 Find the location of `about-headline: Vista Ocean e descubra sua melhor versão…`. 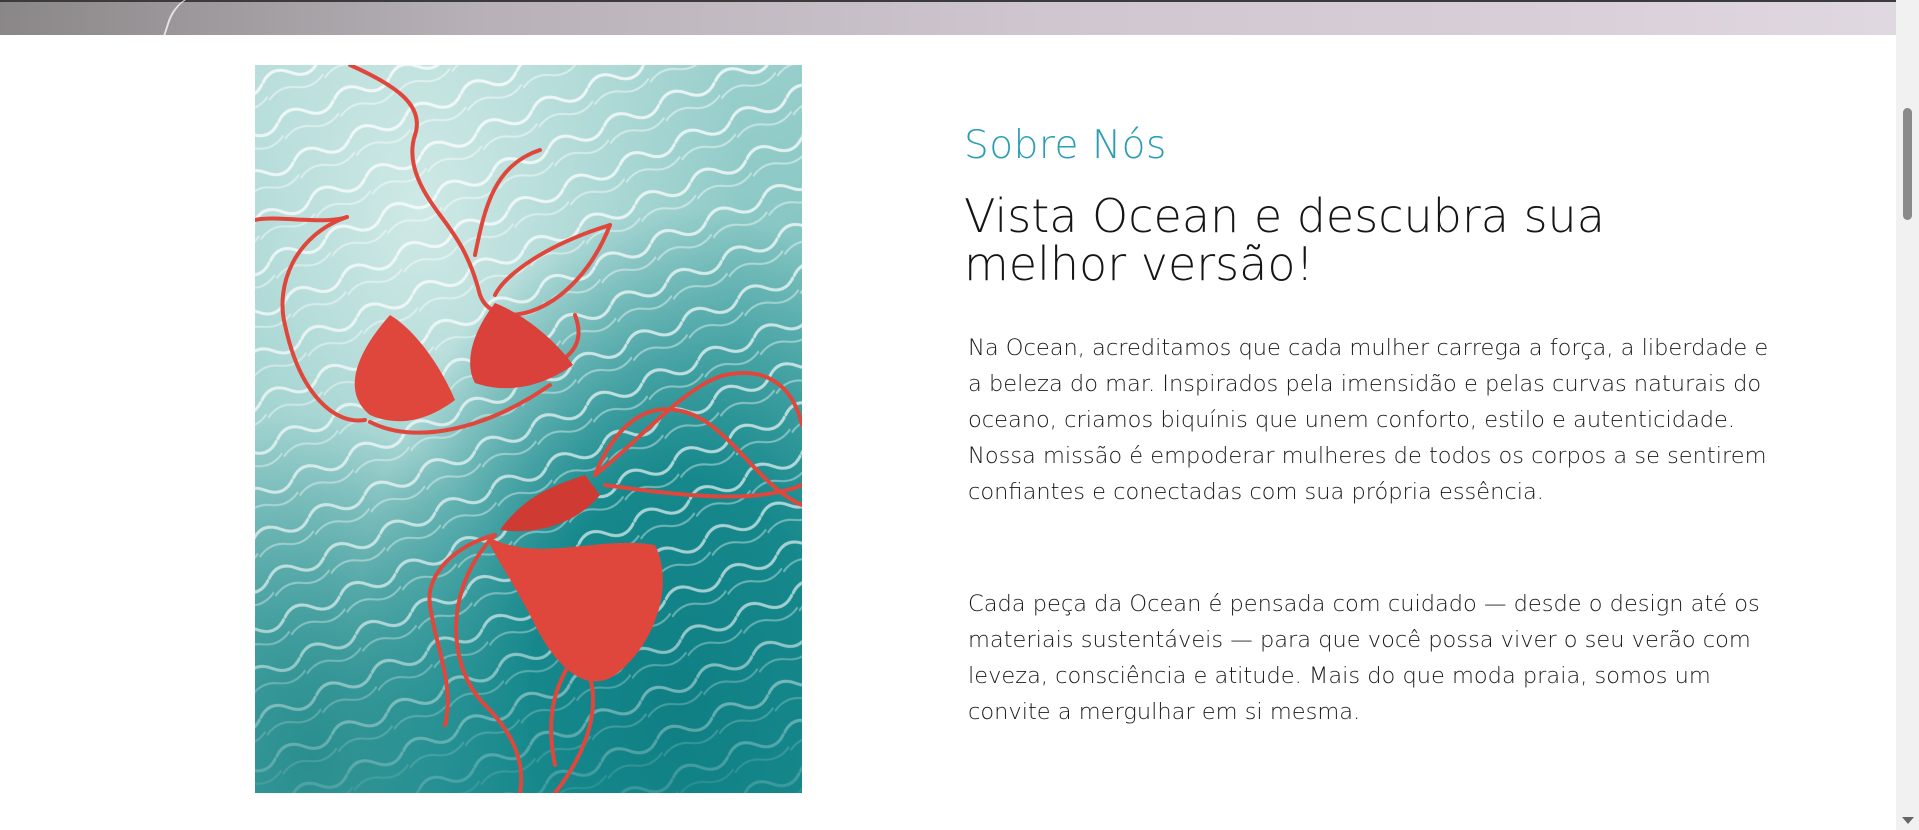

about-headline: Vista Ocean e descubra sua melhor versão… is located at coordinates (1284, 240).